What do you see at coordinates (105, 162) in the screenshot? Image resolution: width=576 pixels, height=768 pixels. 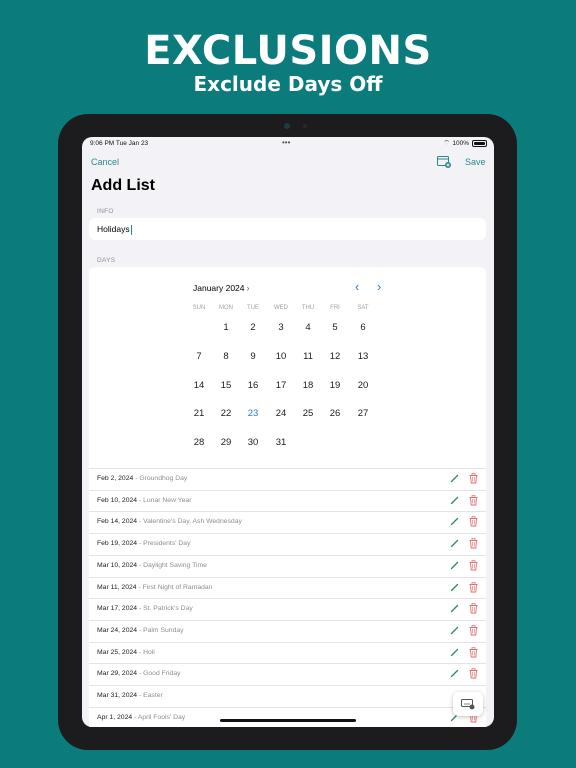 I see `cancel-button: Cancel` at bounding box center [105, 162].